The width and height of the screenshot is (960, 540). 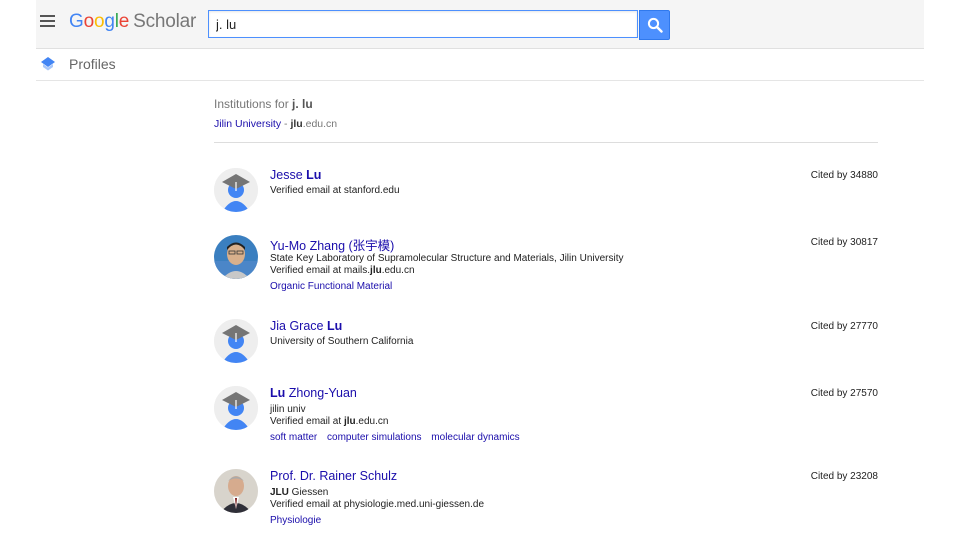 What do you see at coordinates (423, 24) in the screenshot?
I see `search-input` at bounding box center [423, 24].